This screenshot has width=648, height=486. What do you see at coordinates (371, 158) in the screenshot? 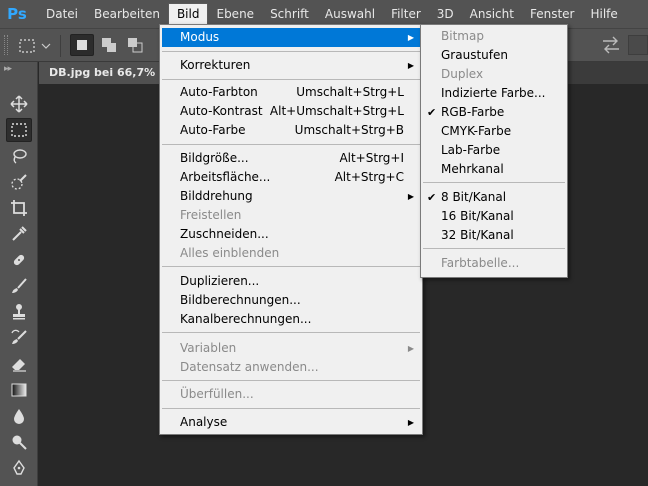
I see `menu-item-shortcut: Alt+Strg+I` at bounding box center [371, 158].